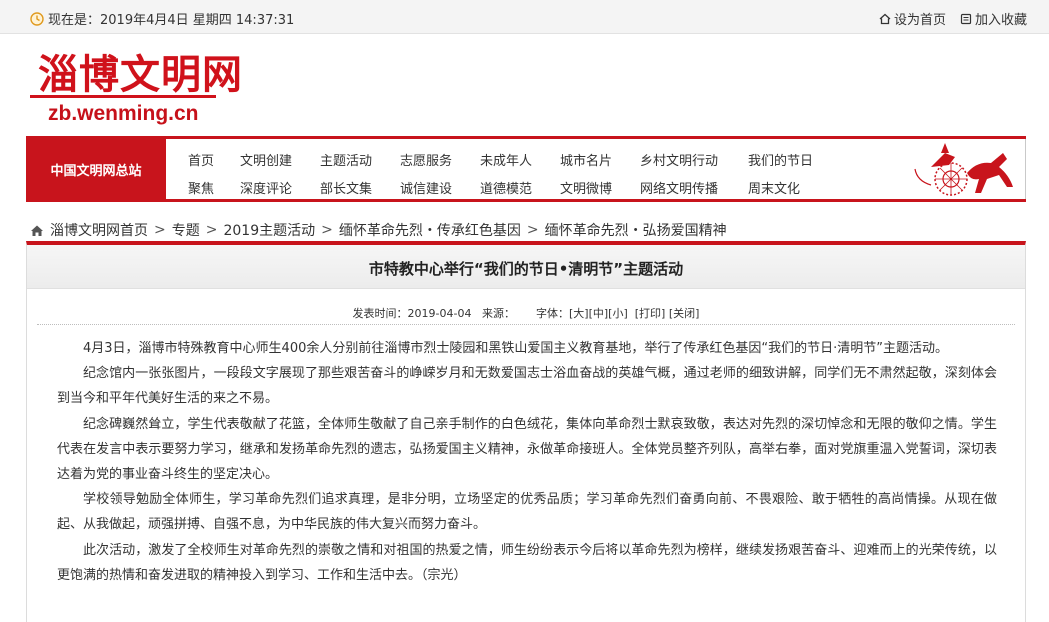 The image size is (1049, 622). Describe the element at coordinates (636, 230) in the screenshot. I see `breadcrumb-item: 缅怀革命先烈・弘扬爱国精神` at that location.